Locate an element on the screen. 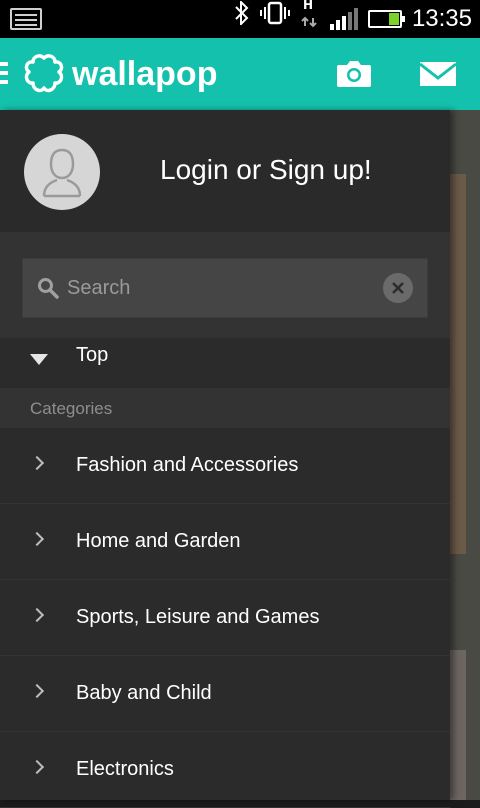 This screenshot has width=480, height=808. camera-button is located at coordinates (354, 74).